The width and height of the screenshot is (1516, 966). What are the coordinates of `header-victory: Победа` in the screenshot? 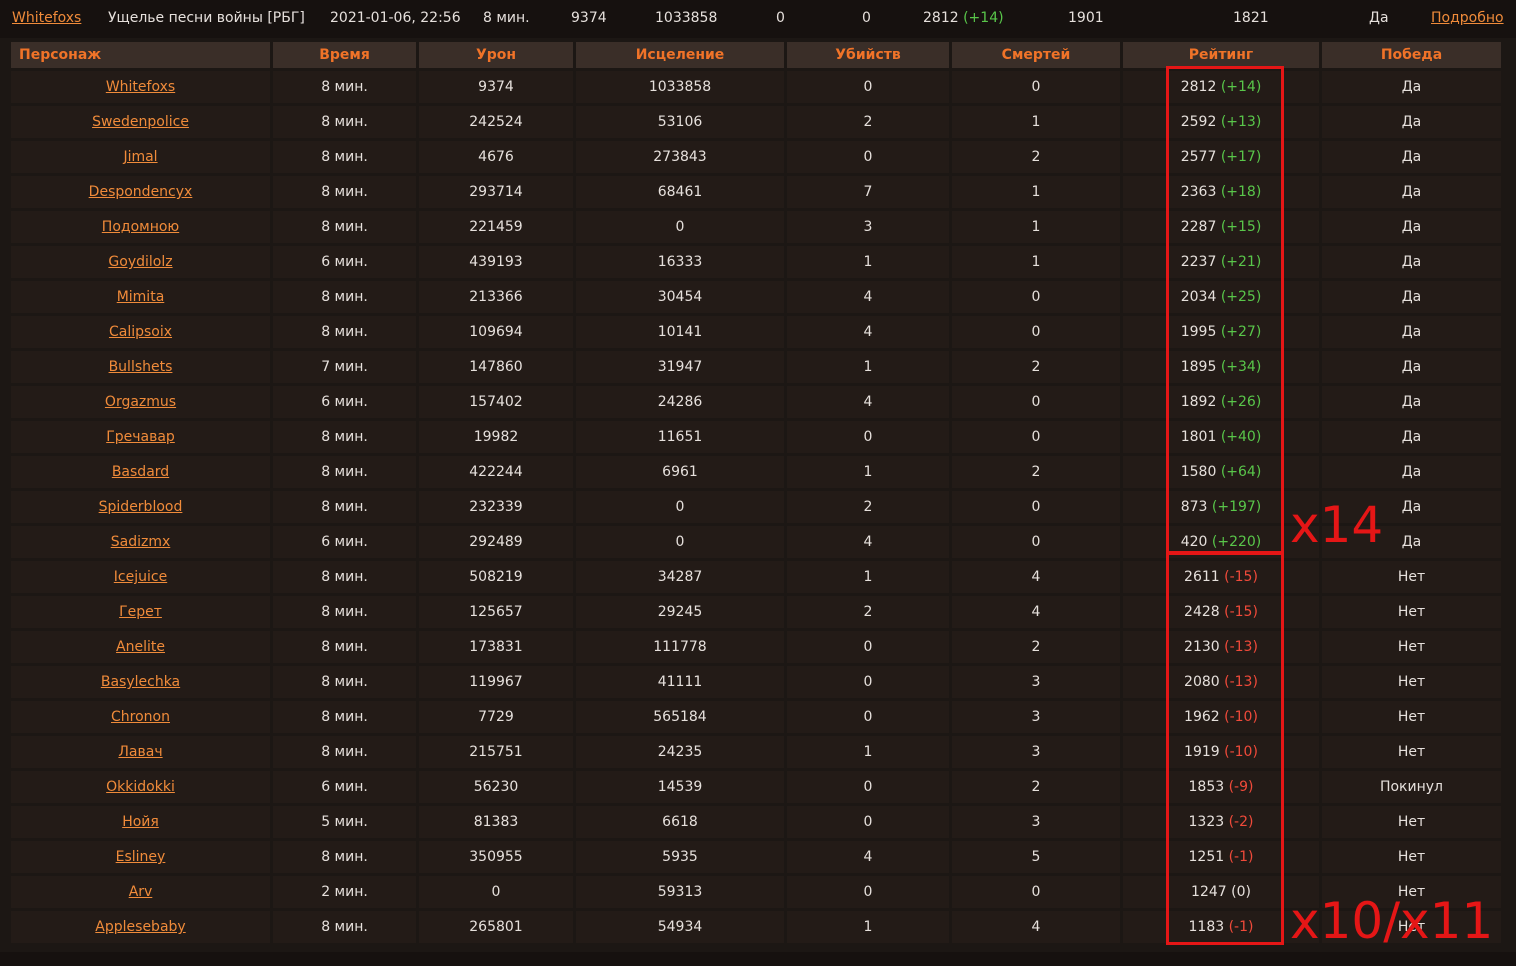 It's located at (1411, 55).